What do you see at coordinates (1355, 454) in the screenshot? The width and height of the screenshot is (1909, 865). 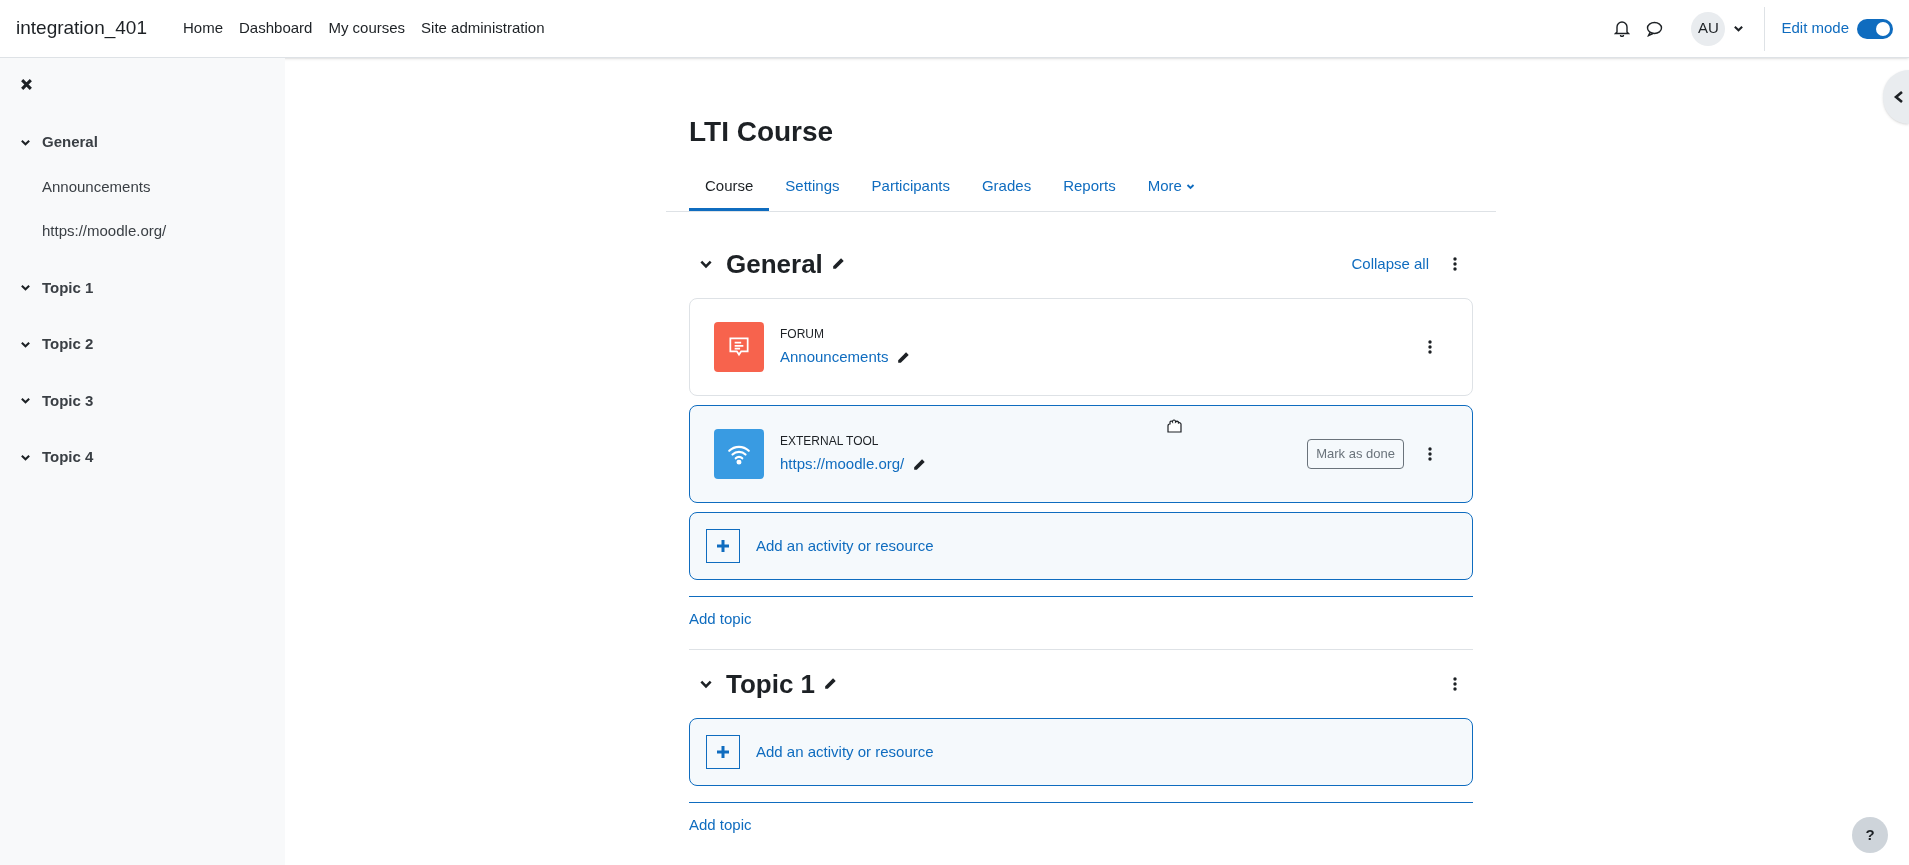 I see `mark-as-done-button: Mark as done` at bounding box center [1355, 454].